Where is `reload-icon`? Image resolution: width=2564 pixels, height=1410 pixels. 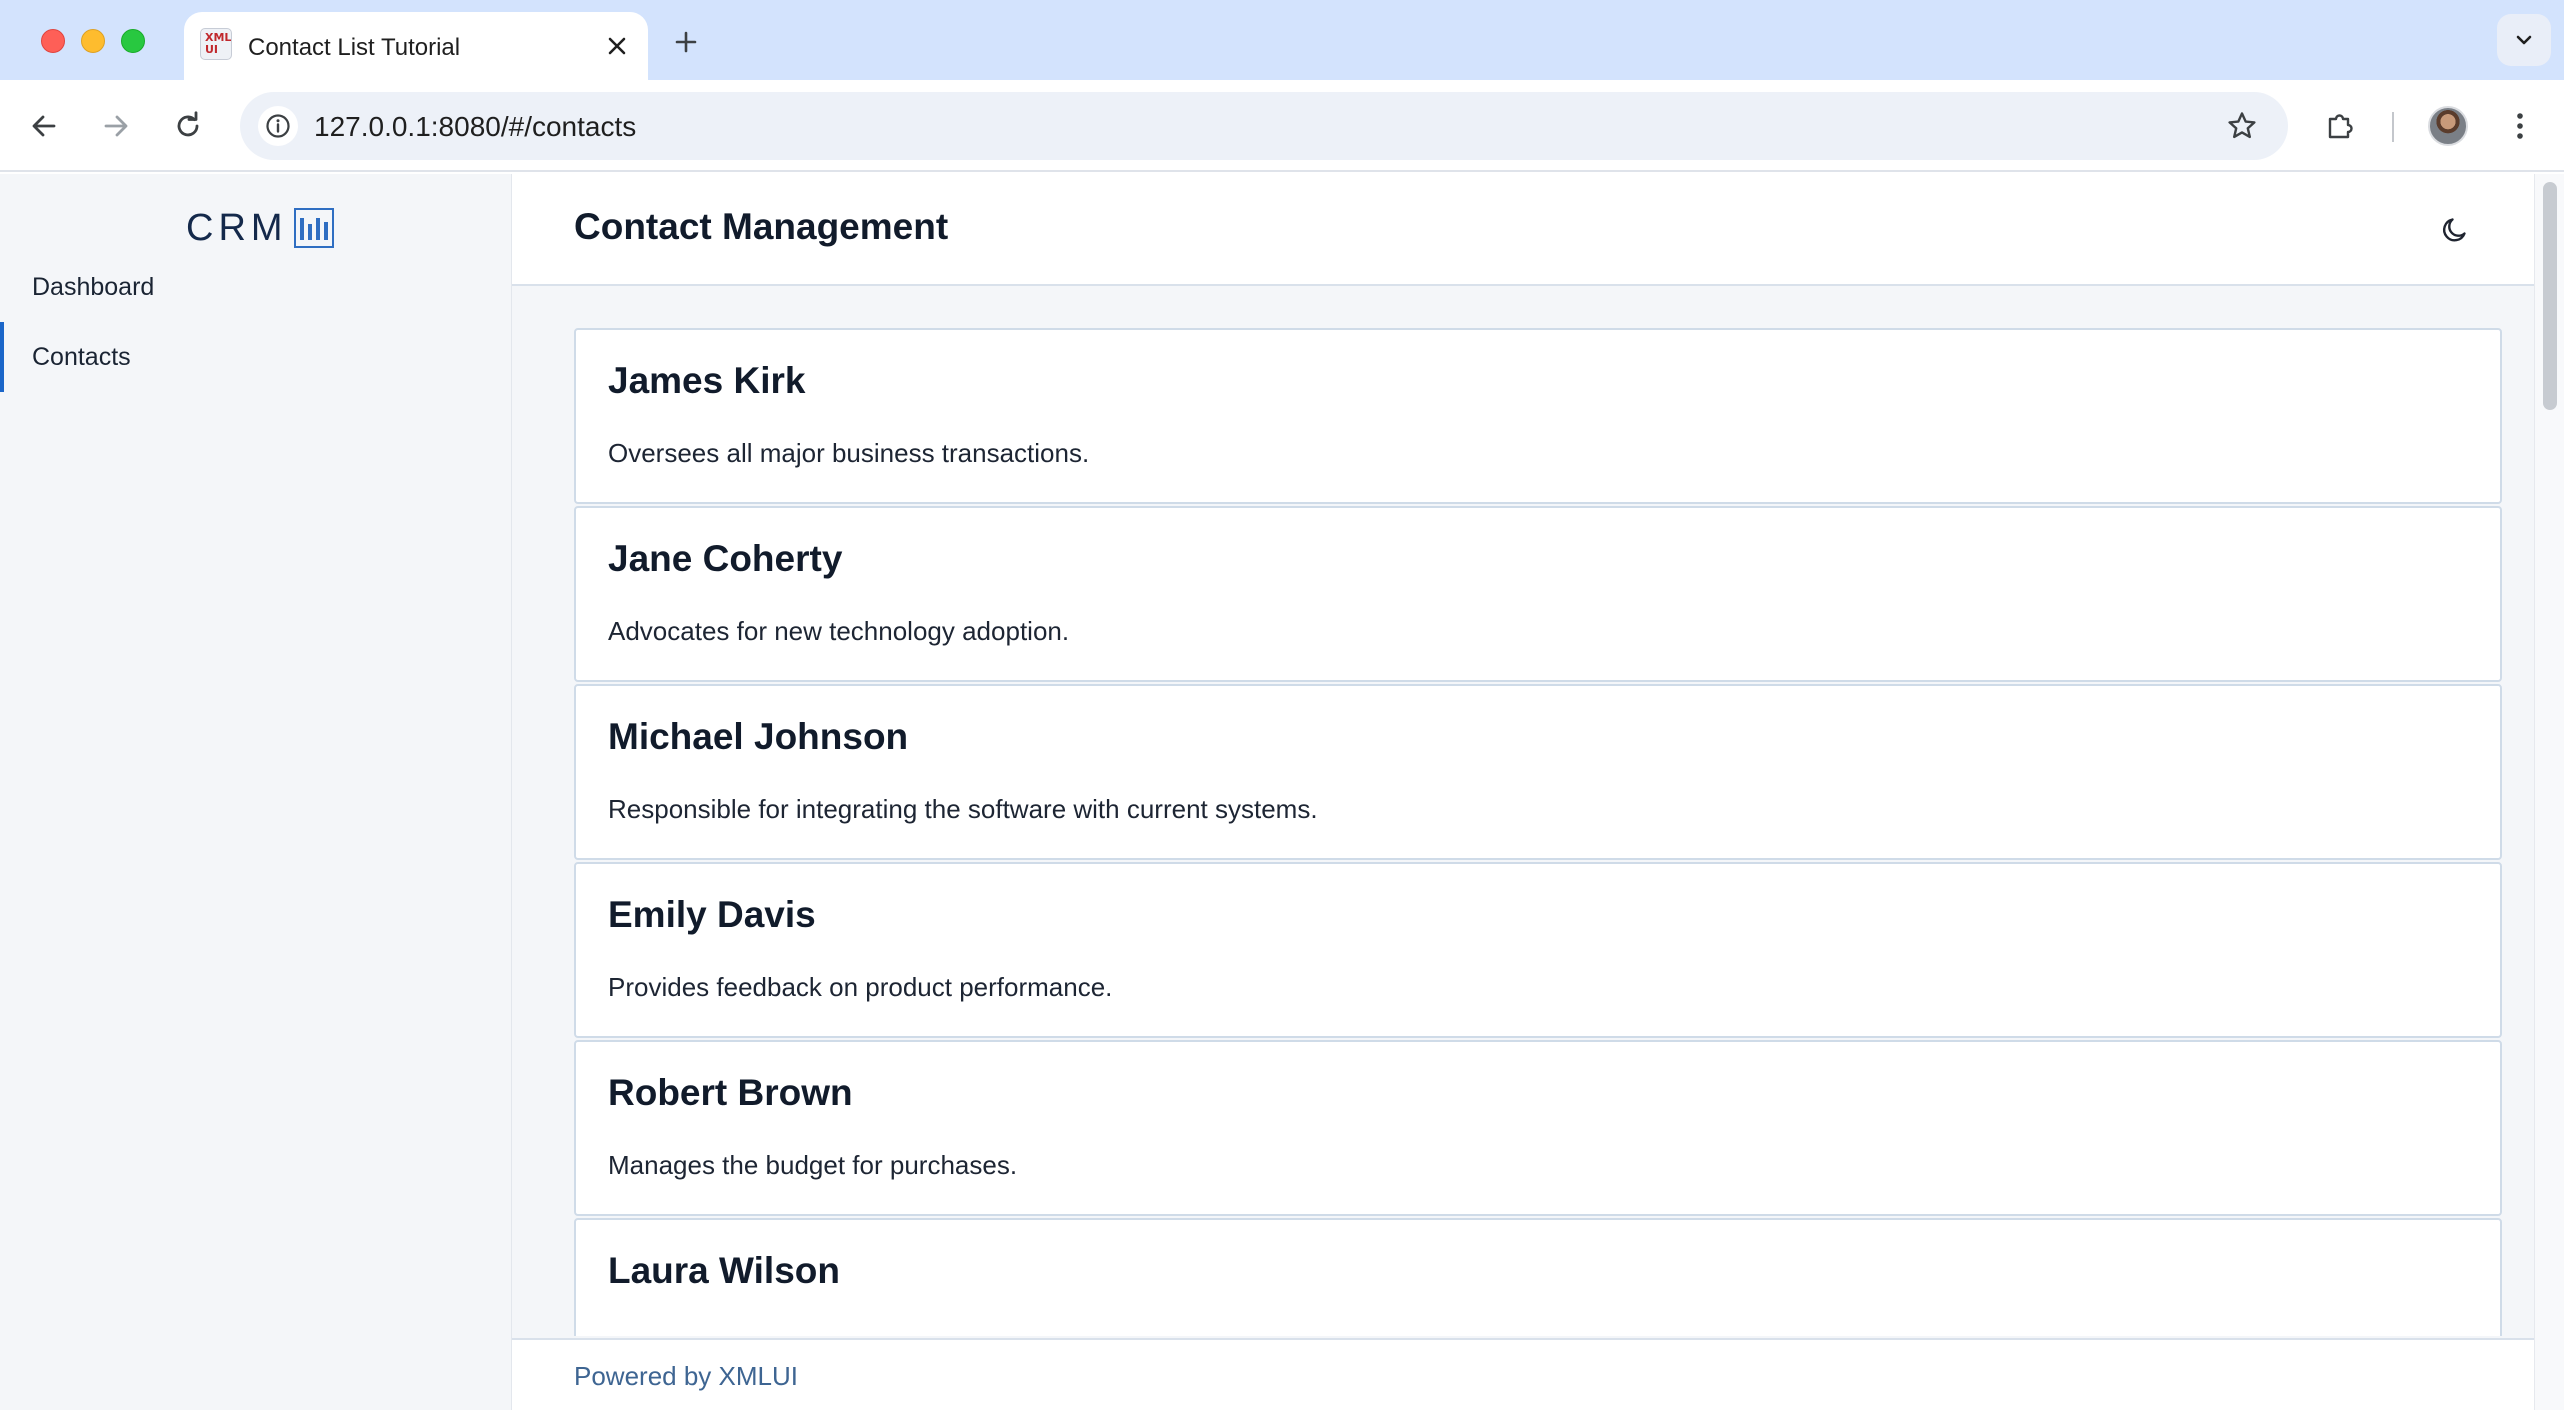
reload-icon is located at coordinates (188, 124).